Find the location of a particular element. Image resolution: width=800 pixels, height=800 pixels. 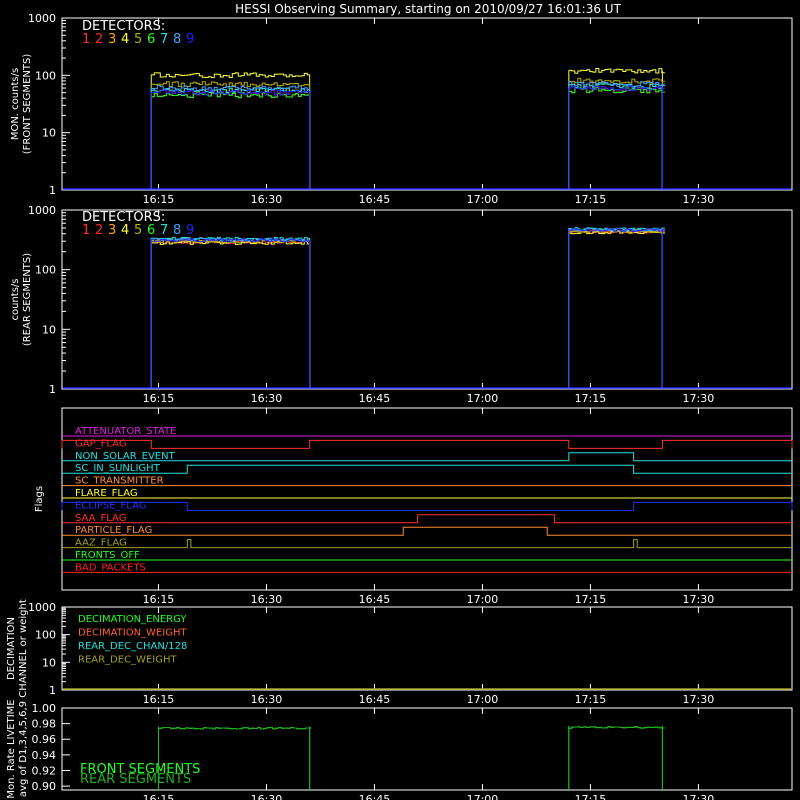

flag-line-aaz-flag is located at coordinates (427, 544).